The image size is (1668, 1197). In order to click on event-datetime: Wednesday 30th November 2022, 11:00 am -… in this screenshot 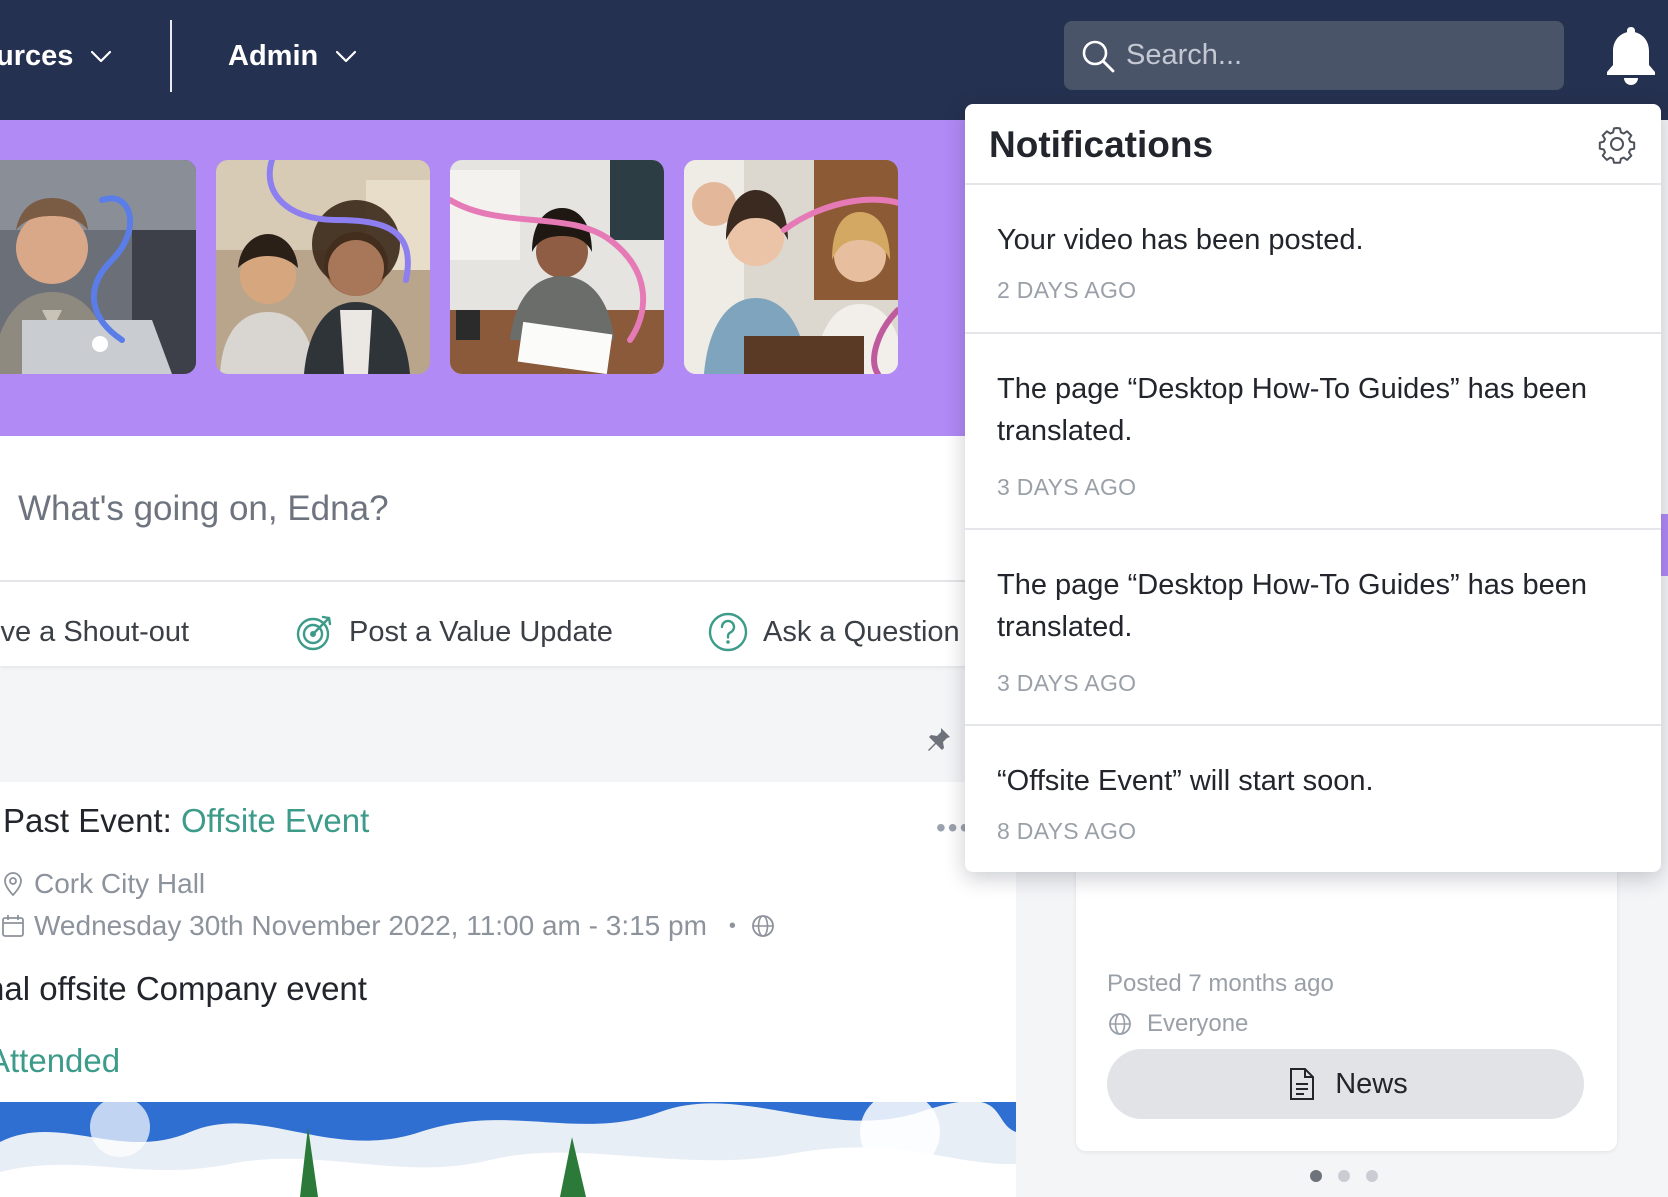, I will do `click(392, 926)`.